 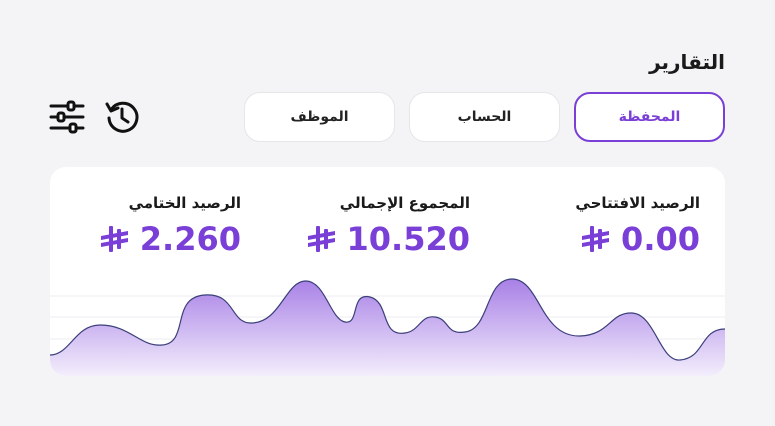 I want to click on stat-closing-balance: الرصيد الختامي 2.260, so click(x=169, y=226).